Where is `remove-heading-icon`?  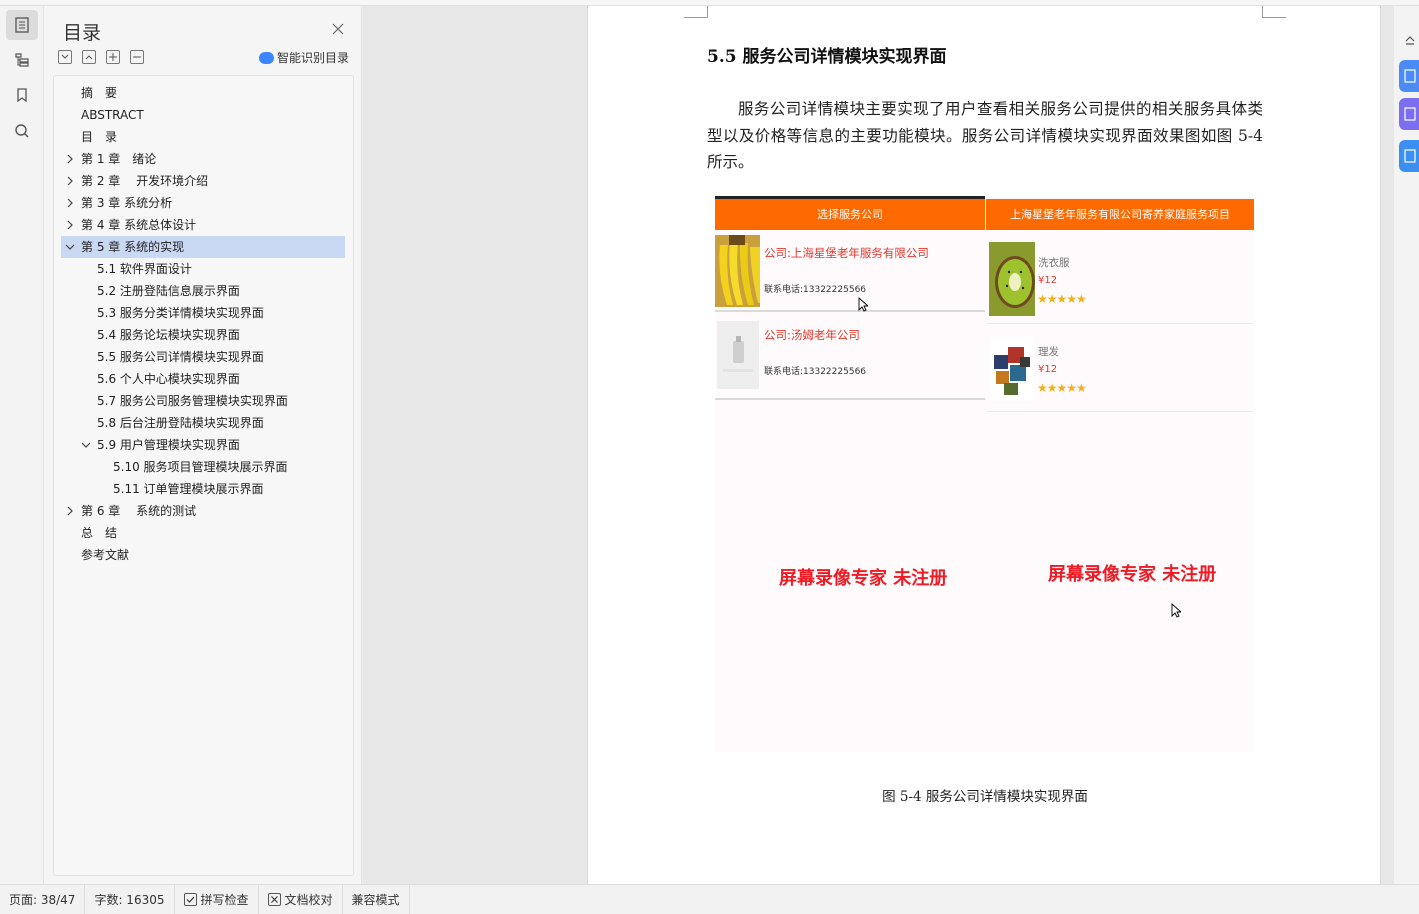
remove-heading-icon is located at coordinates (137, 57).